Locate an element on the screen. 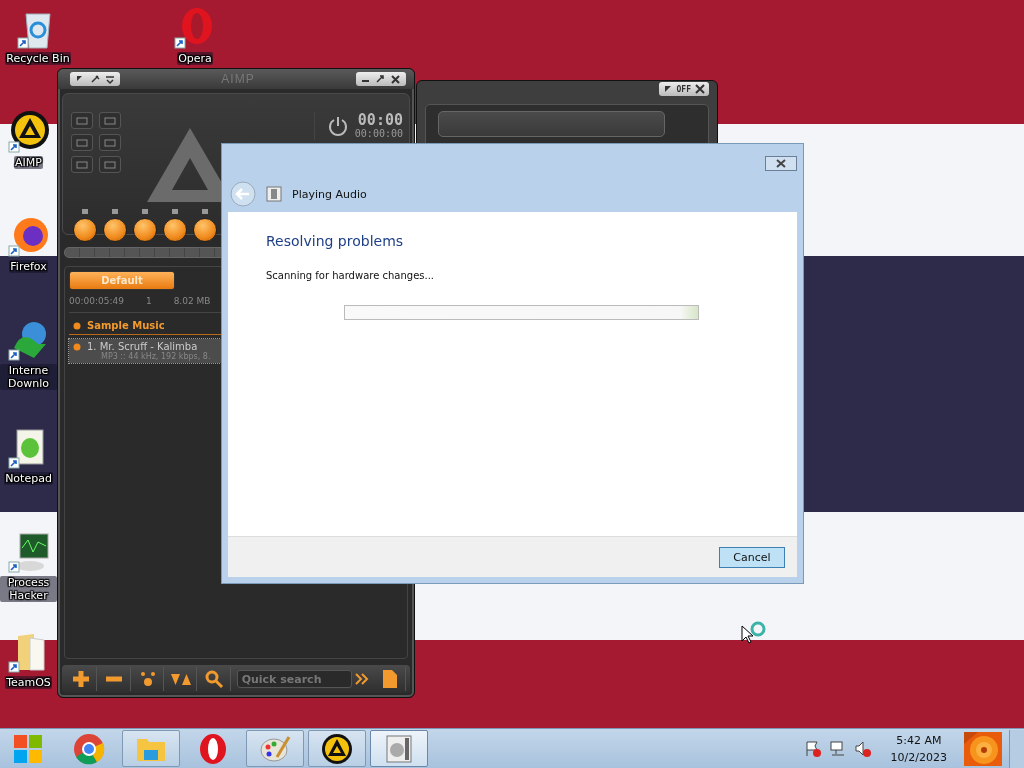 This screenshot has width=1024, height=768. desktop-icon-label: Notepad is located at coordinates (28, 478).